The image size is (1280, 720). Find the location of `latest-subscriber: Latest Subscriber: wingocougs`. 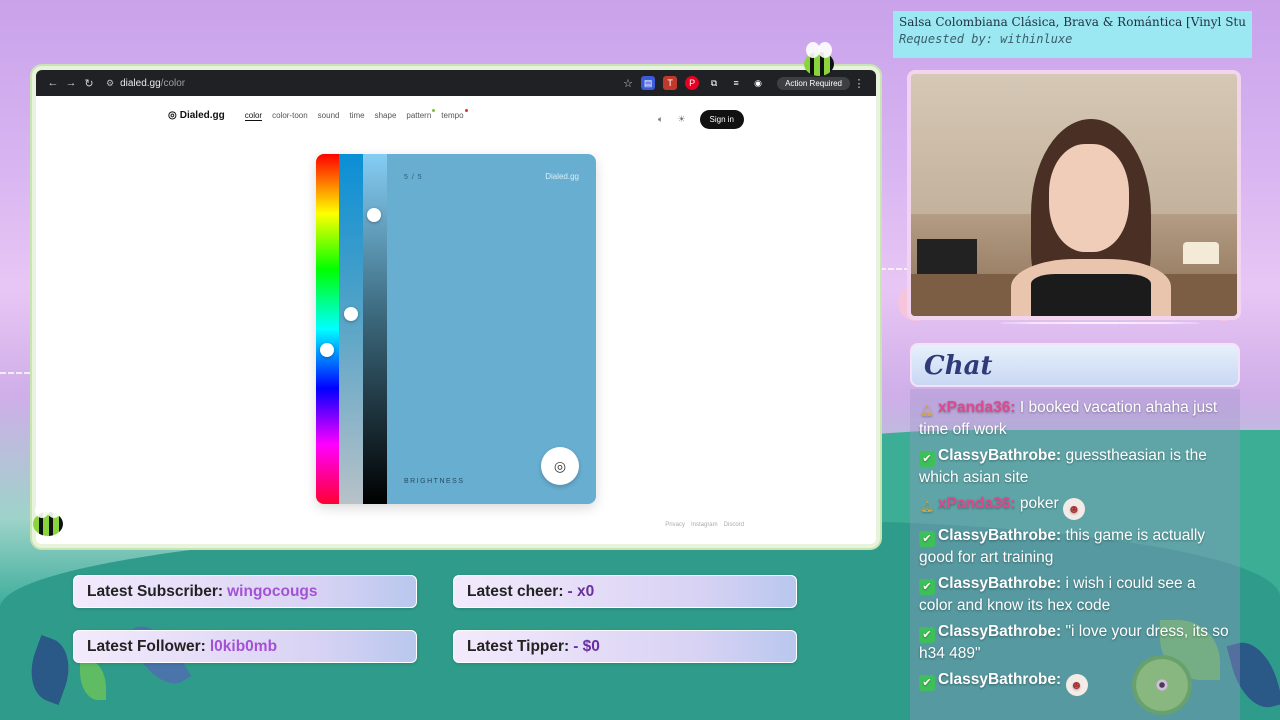

latest-subscriber: Latest Subscriber: wingocougs is located at coordinates (245, 591).